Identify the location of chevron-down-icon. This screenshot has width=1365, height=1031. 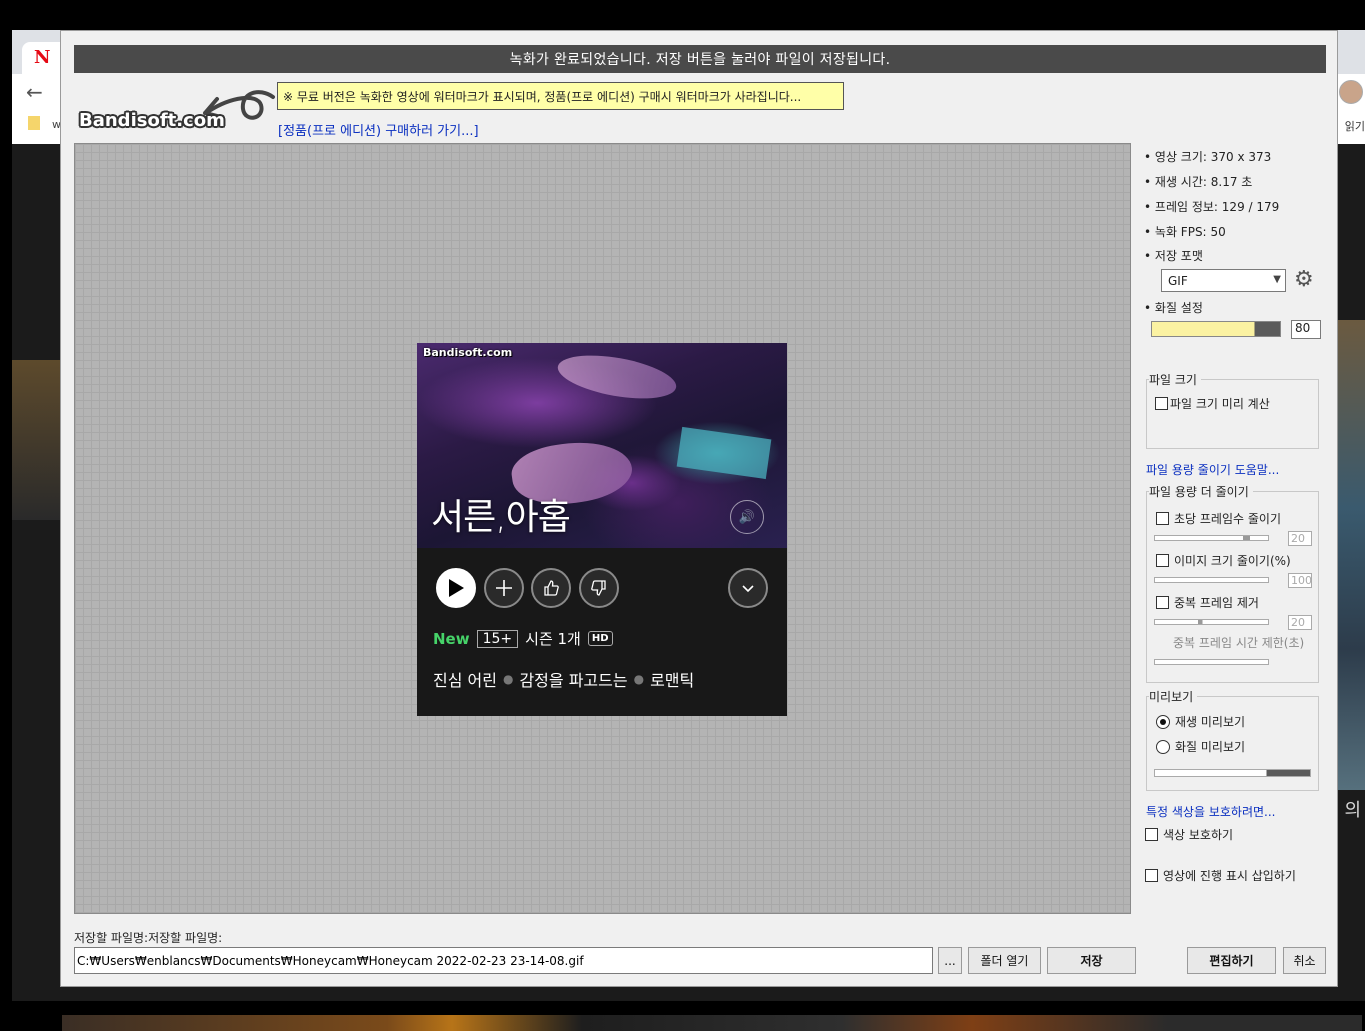
(748, 588).